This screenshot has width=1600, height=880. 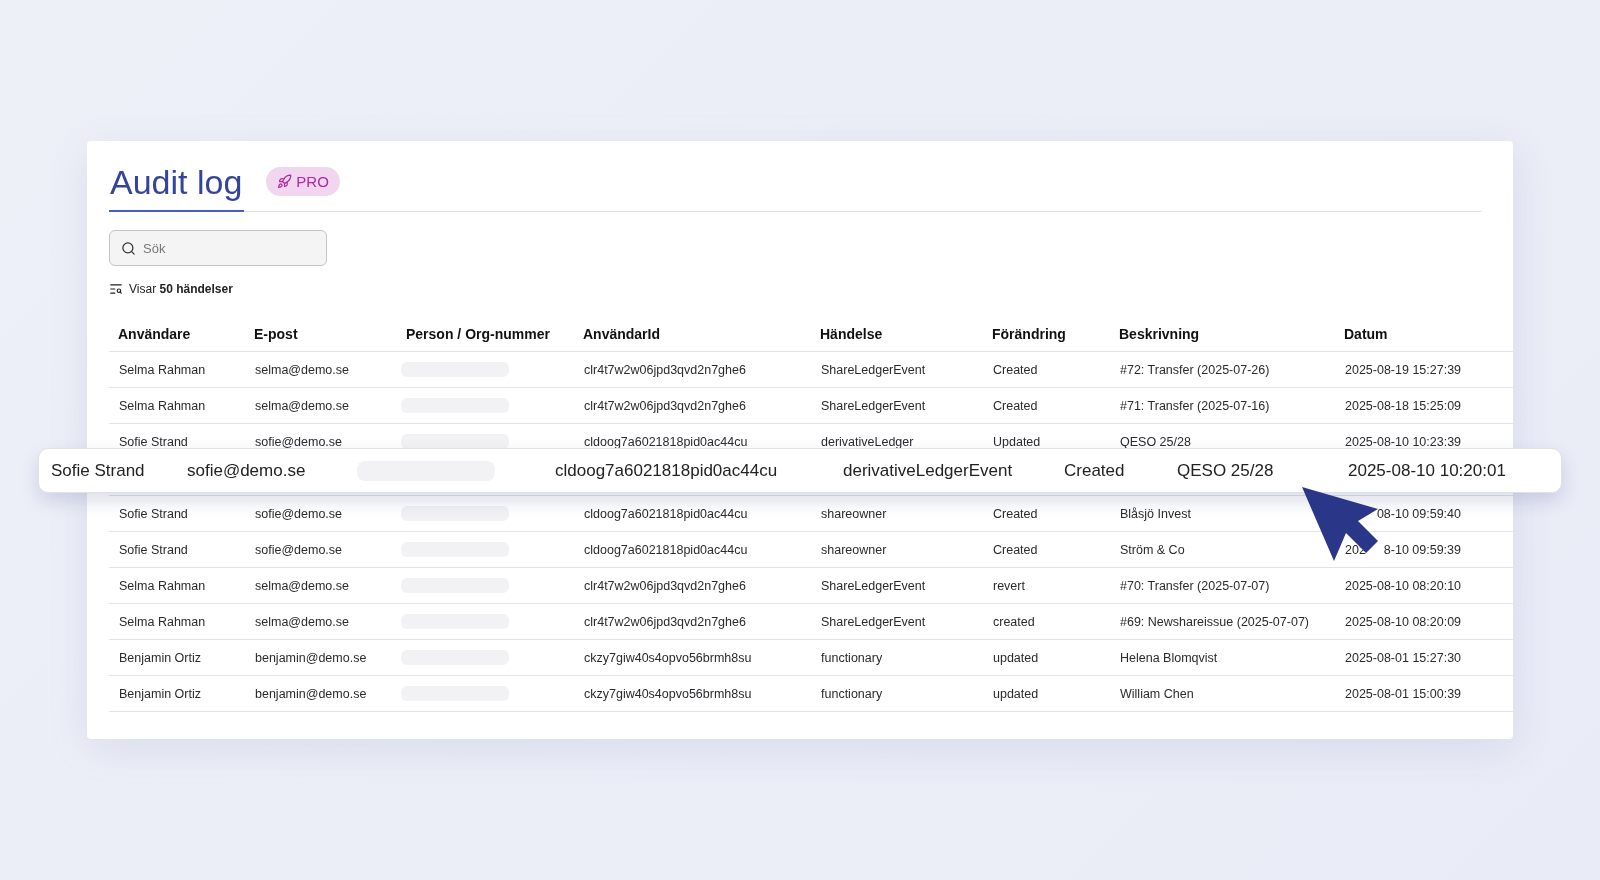 I want to click on description-text: William Chen, so click(x=1157, y=693).